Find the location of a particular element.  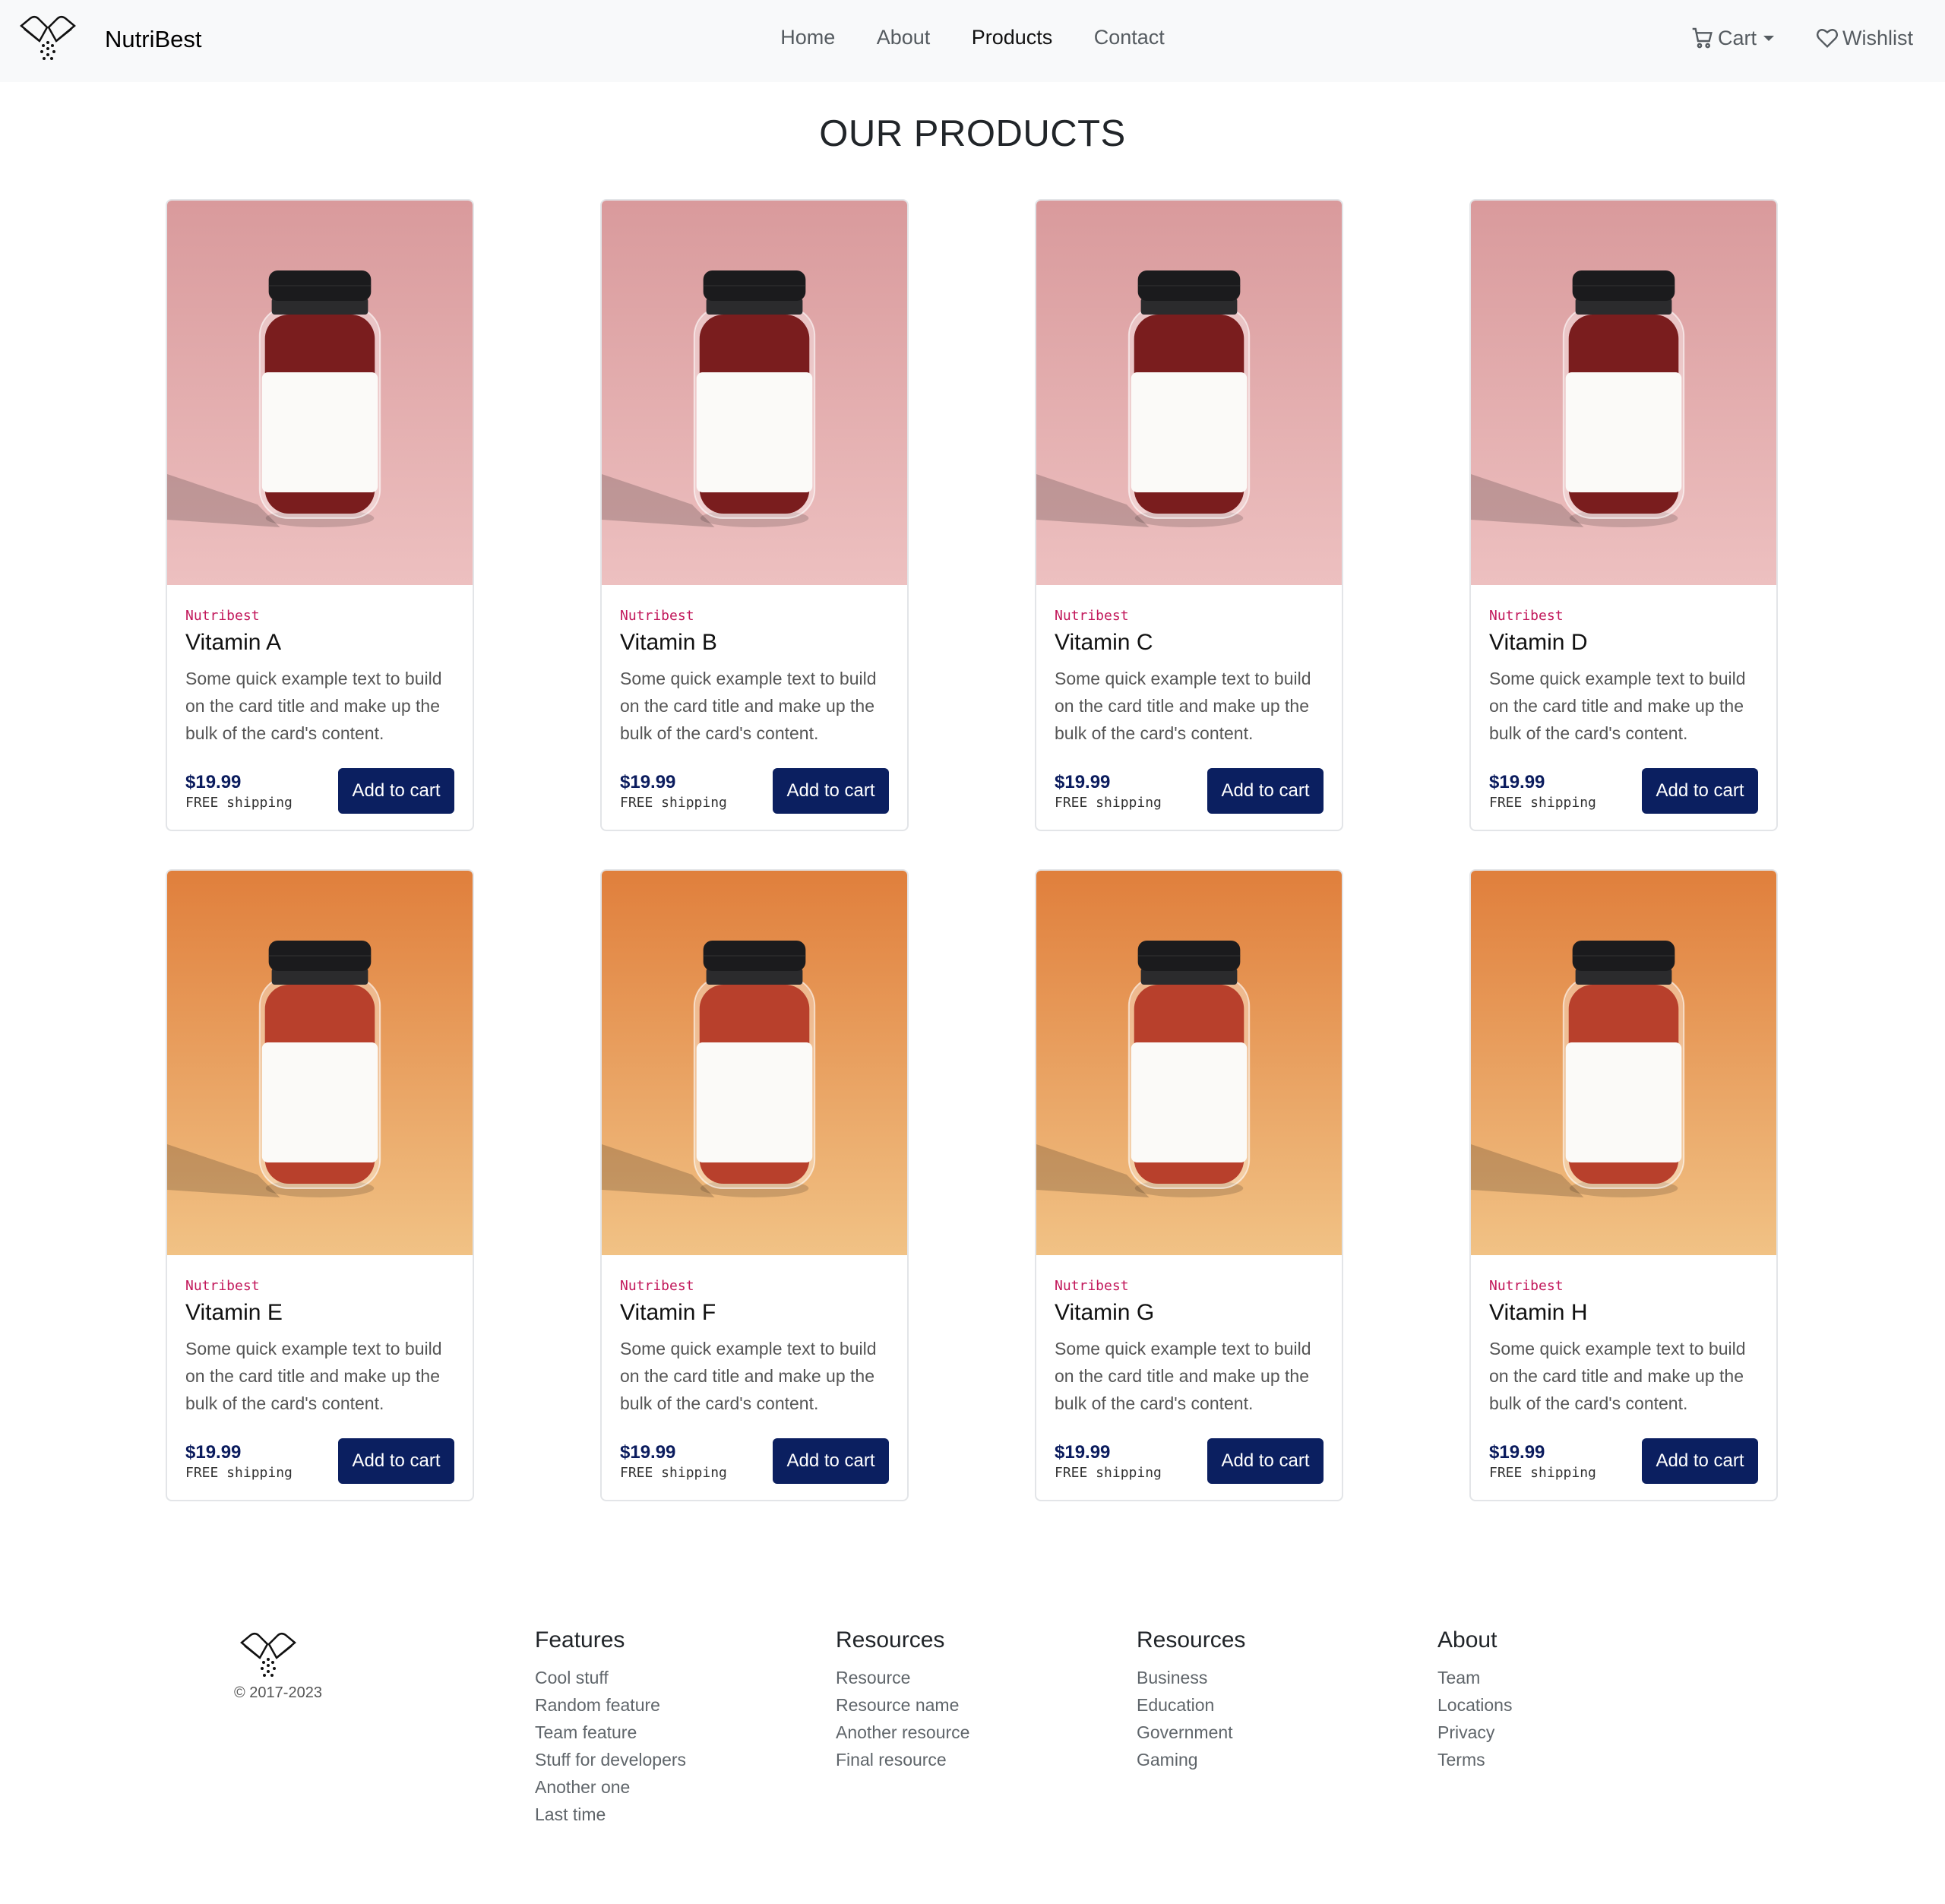

footer-col-about: About Team Locations Privacy Terms is located at coordinates (1474, 1700).